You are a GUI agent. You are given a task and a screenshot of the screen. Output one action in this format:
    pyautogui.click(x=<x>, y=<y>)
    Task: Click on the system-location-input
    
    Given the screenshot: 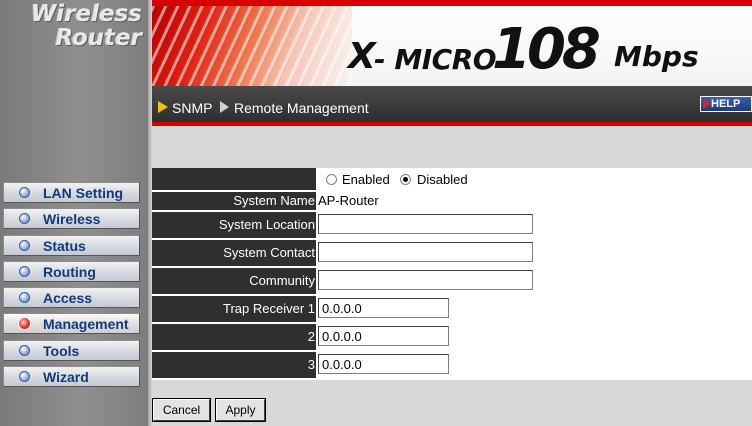 What is the action you would take?
    pyautogui.click(x=425, y=224)
    